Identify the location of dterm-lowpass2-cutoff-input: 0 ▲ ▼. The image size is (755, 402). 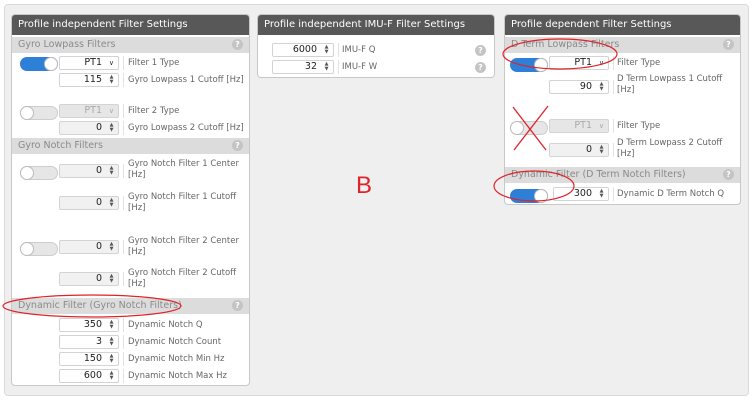
(579, 150).